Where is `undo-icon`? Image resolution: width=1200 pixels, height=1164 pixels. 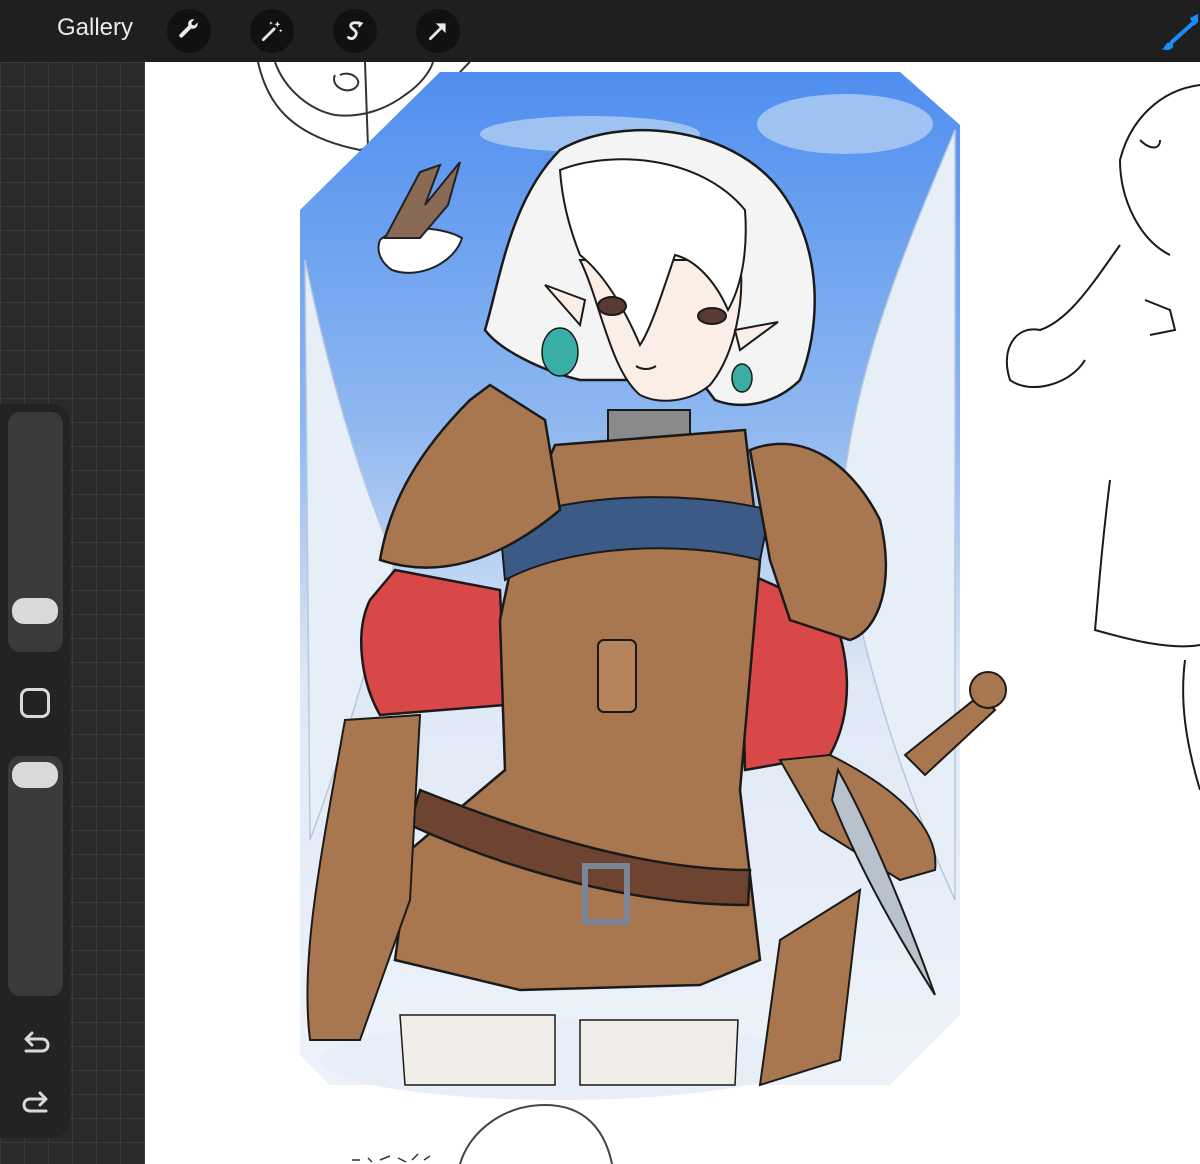
undo-icon is located at coordinates (37, 1042).